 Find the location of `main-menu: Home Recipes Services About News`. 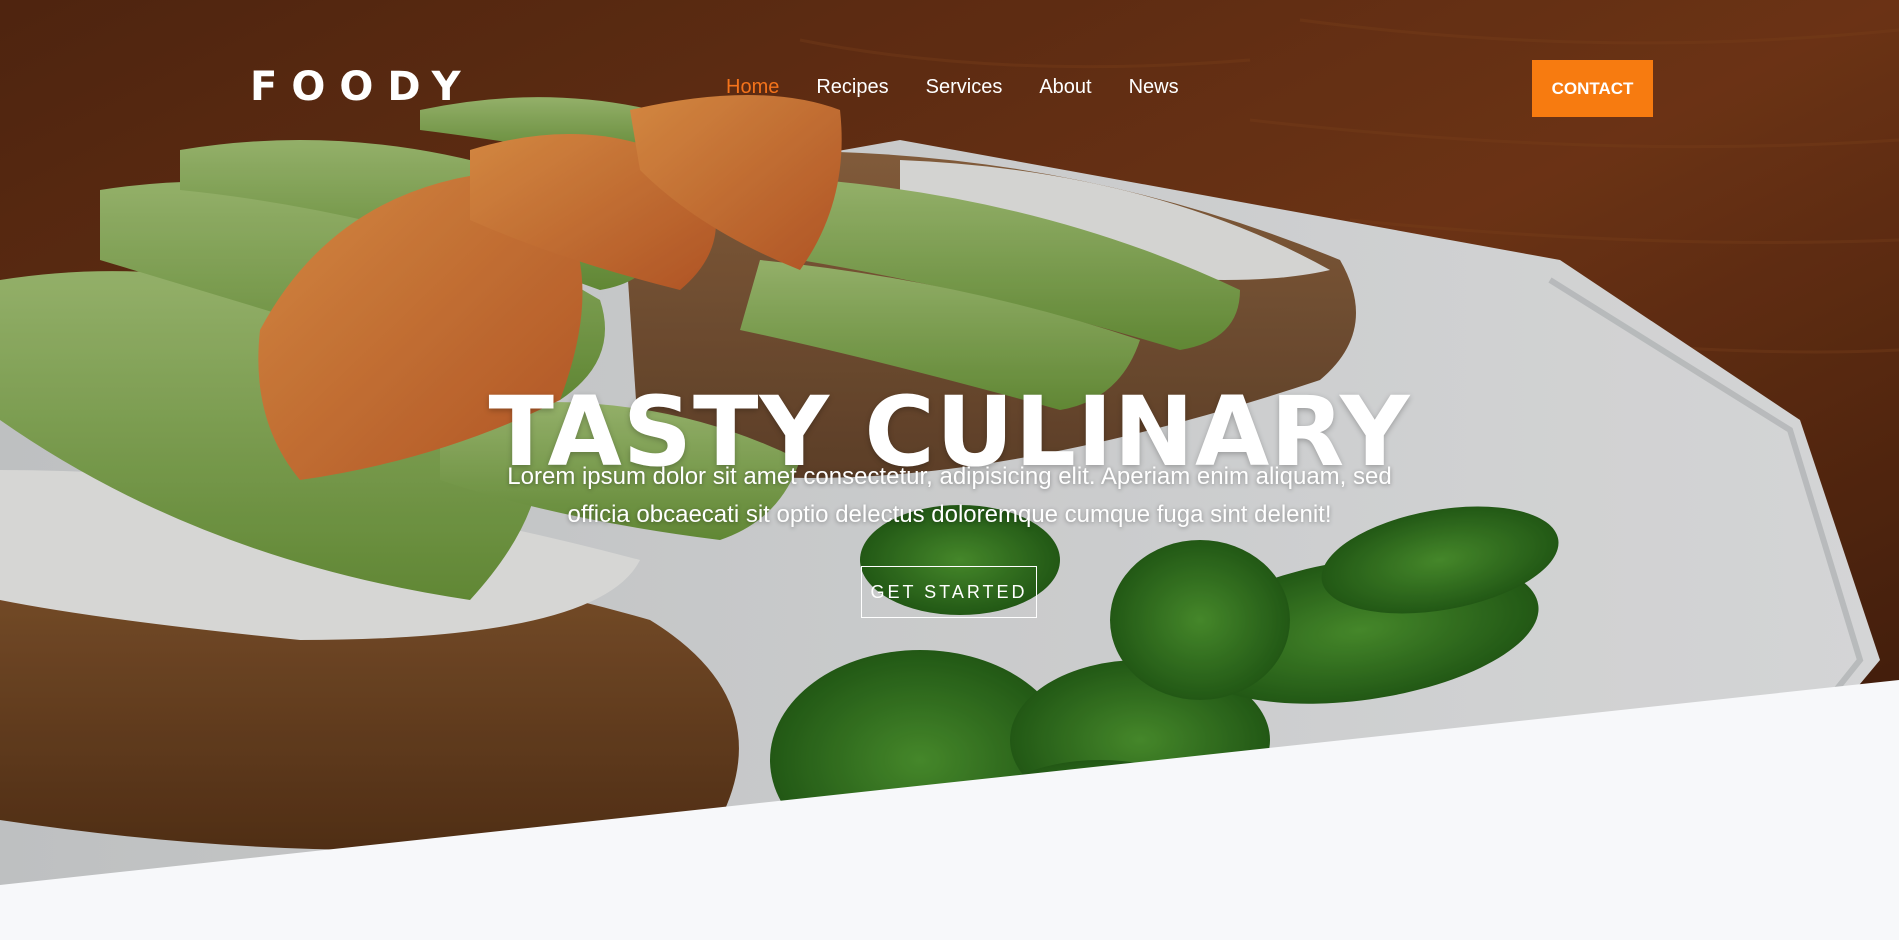

main-menu: Home Recipes Services About News is located at coordinates (952, 87).